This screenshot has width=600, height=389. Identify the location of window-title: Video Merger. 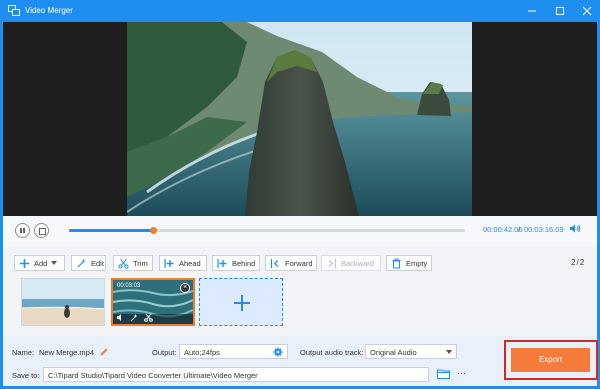
(49, 10).